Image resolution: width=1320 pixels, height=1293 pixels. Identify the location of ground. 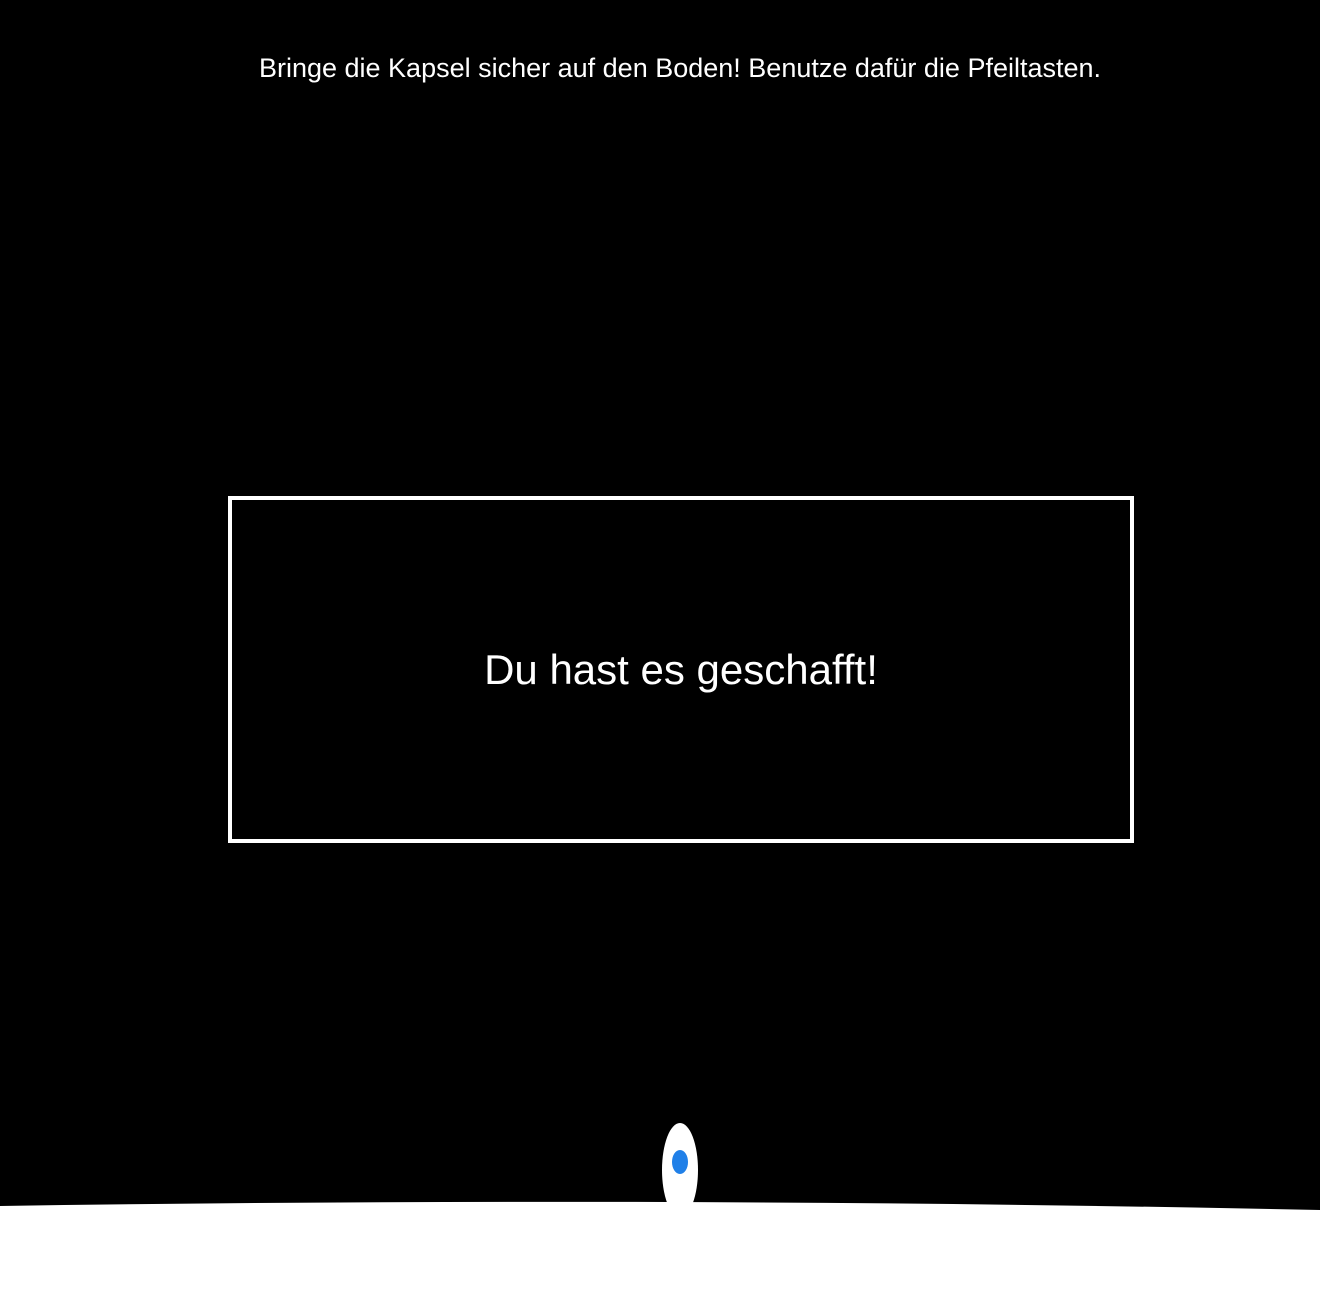
(660, 1247).